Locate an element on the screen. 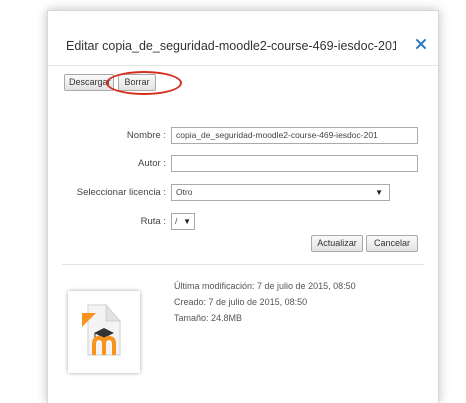  author-label: Autor : is located at coordinates (152, 163).